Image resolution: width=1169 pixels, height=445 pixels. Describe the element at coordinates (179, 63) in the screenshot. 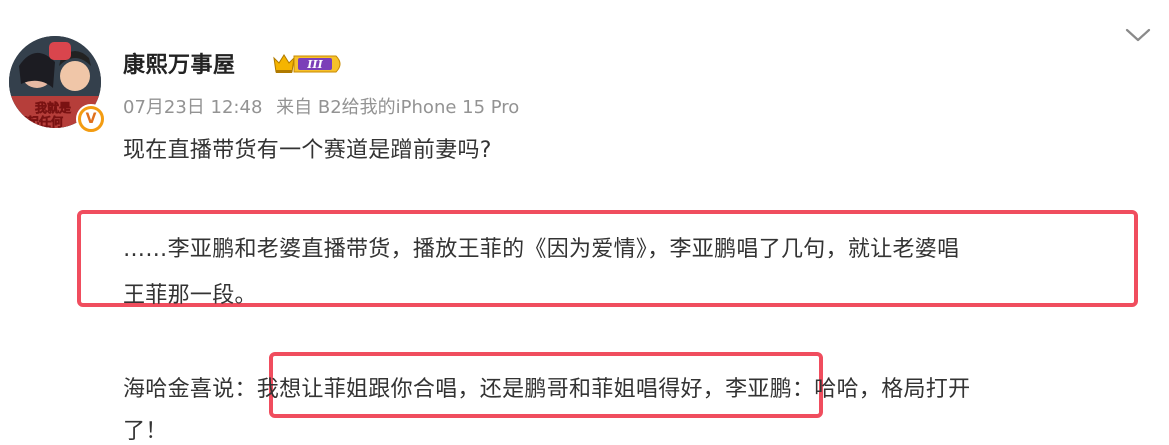

I see `author-name: 康熙万事屋` at that location.